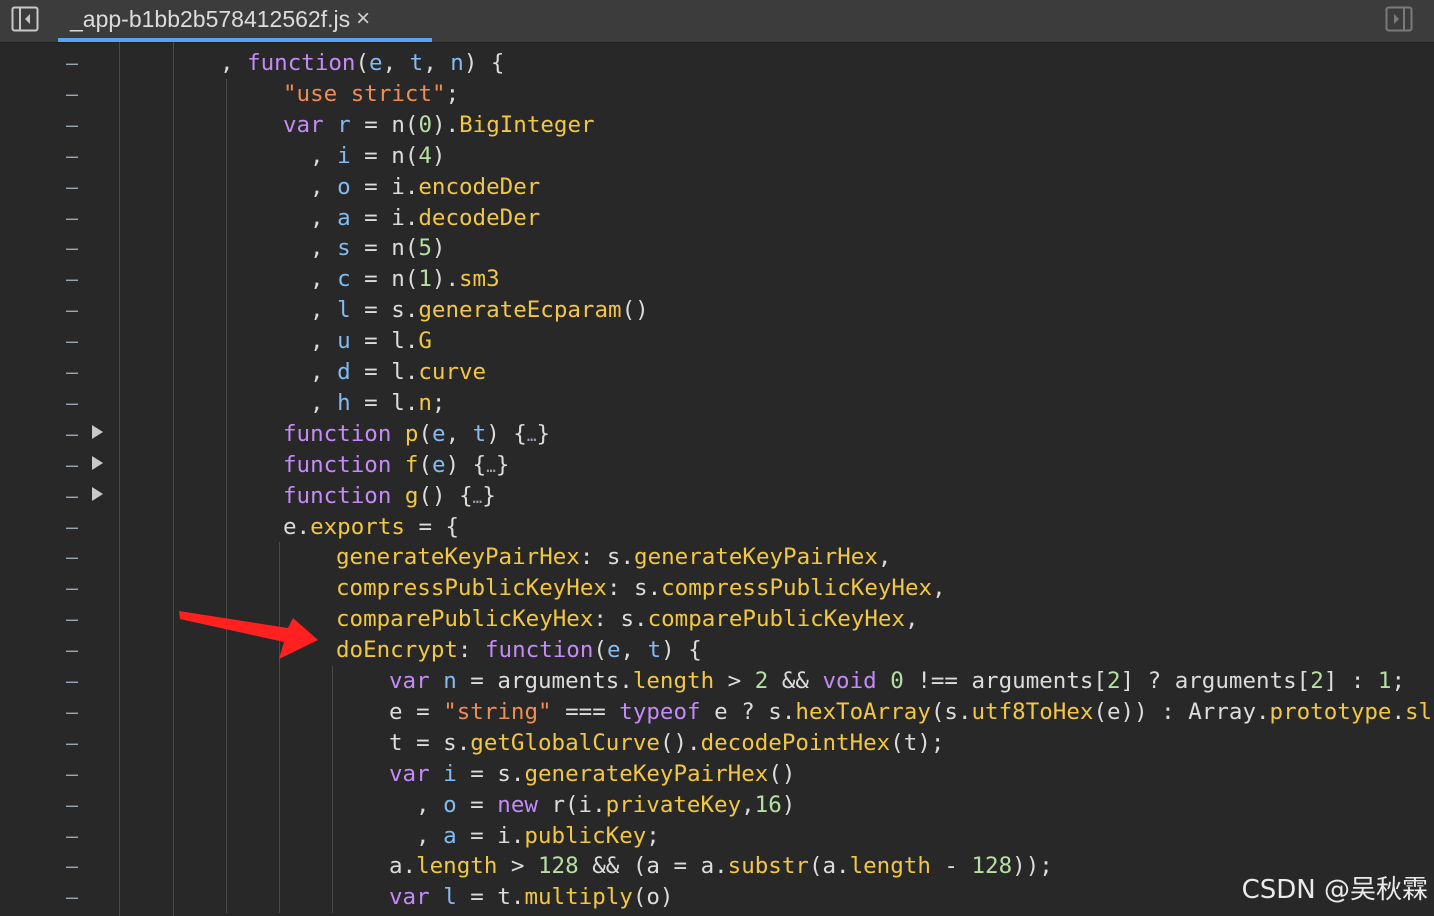  Describe the element at coordinates (1334, 890) in the screenshot. I see `watermark: CSDN @吴秋霖` at that location.